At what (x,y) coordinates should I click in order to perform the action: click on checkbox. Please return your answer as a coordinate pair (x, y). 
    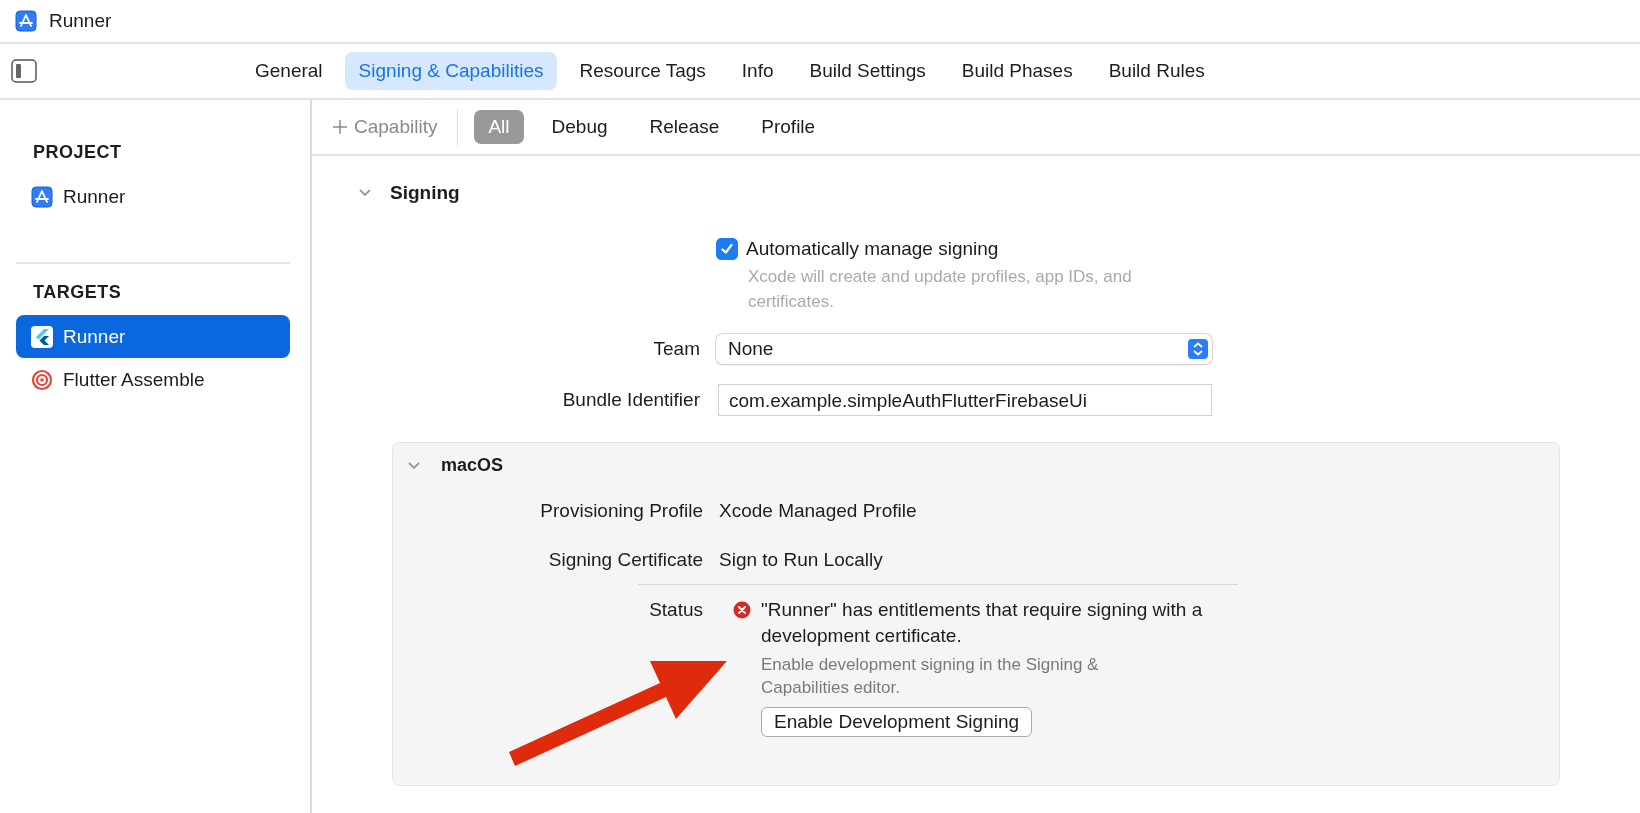
    Looking at the image, I should click on (727, 249).